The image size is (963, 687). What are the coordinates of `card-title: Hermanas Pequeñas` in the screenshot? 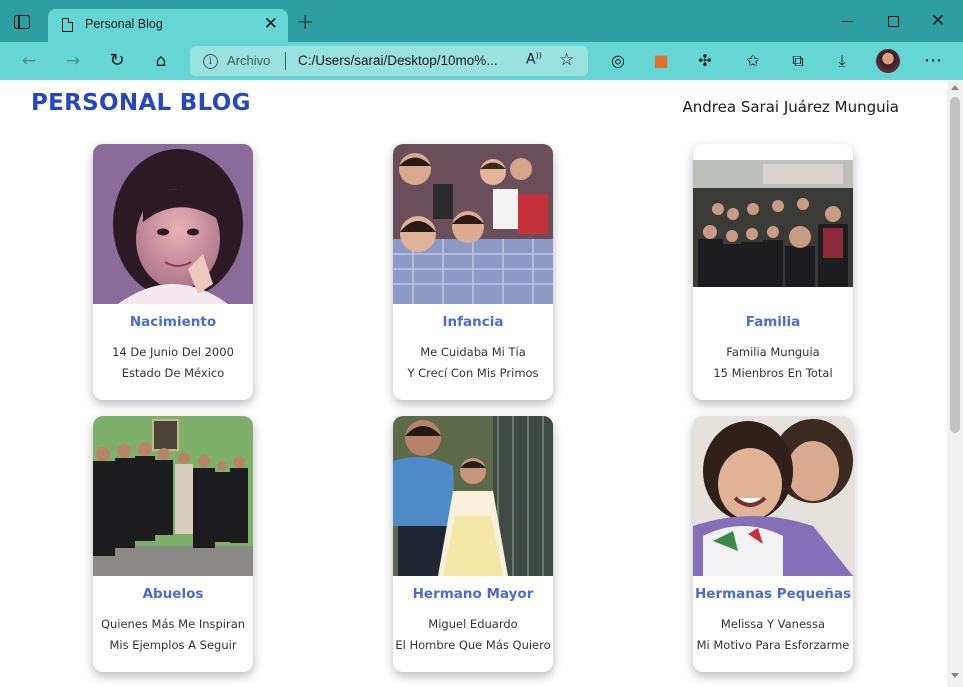 It's located at (773, 594).